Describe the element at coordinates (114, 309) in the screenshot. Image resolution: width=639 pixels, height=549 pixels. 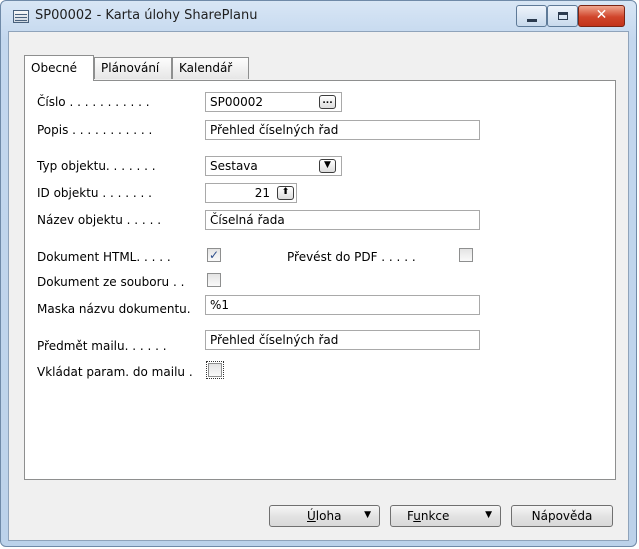
I see `maska-nazvu-label: Maska názvu dokumentu.` at that location.